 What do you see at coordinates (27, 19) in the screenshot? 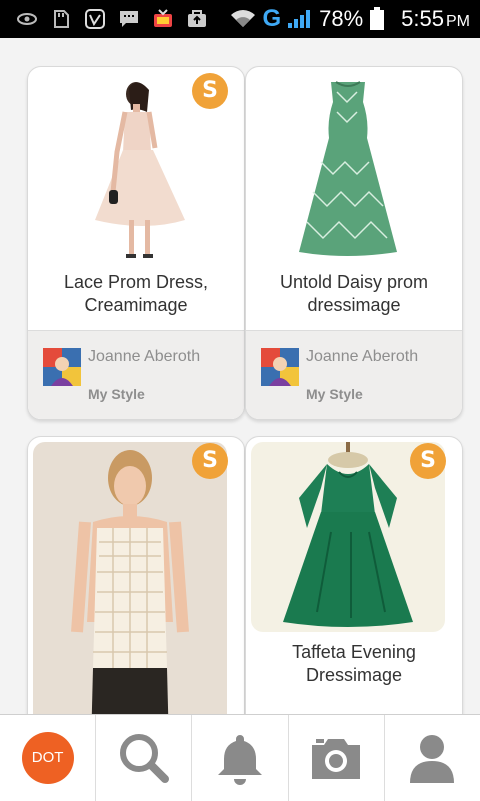
I see `eye-icon` at bounding box center [27, 19].